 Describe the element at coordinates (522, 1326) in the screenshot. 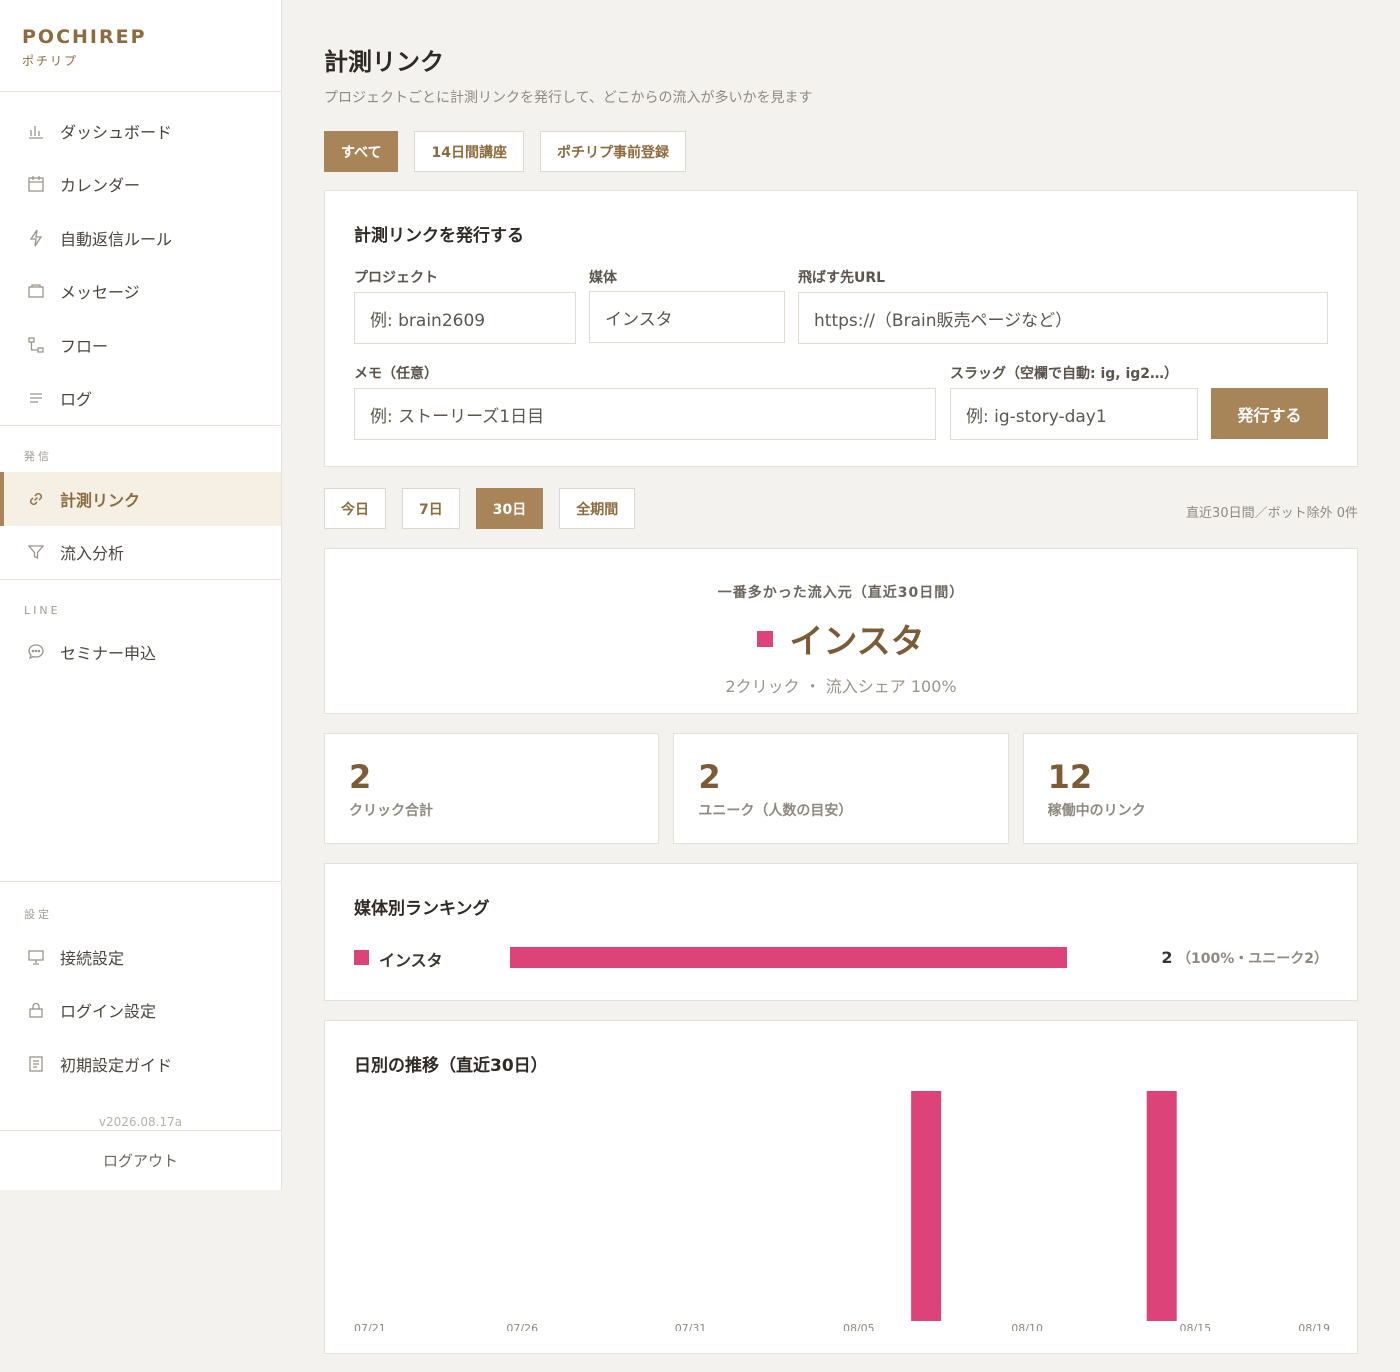

I see `x-tick-label: 07/26` at that location.